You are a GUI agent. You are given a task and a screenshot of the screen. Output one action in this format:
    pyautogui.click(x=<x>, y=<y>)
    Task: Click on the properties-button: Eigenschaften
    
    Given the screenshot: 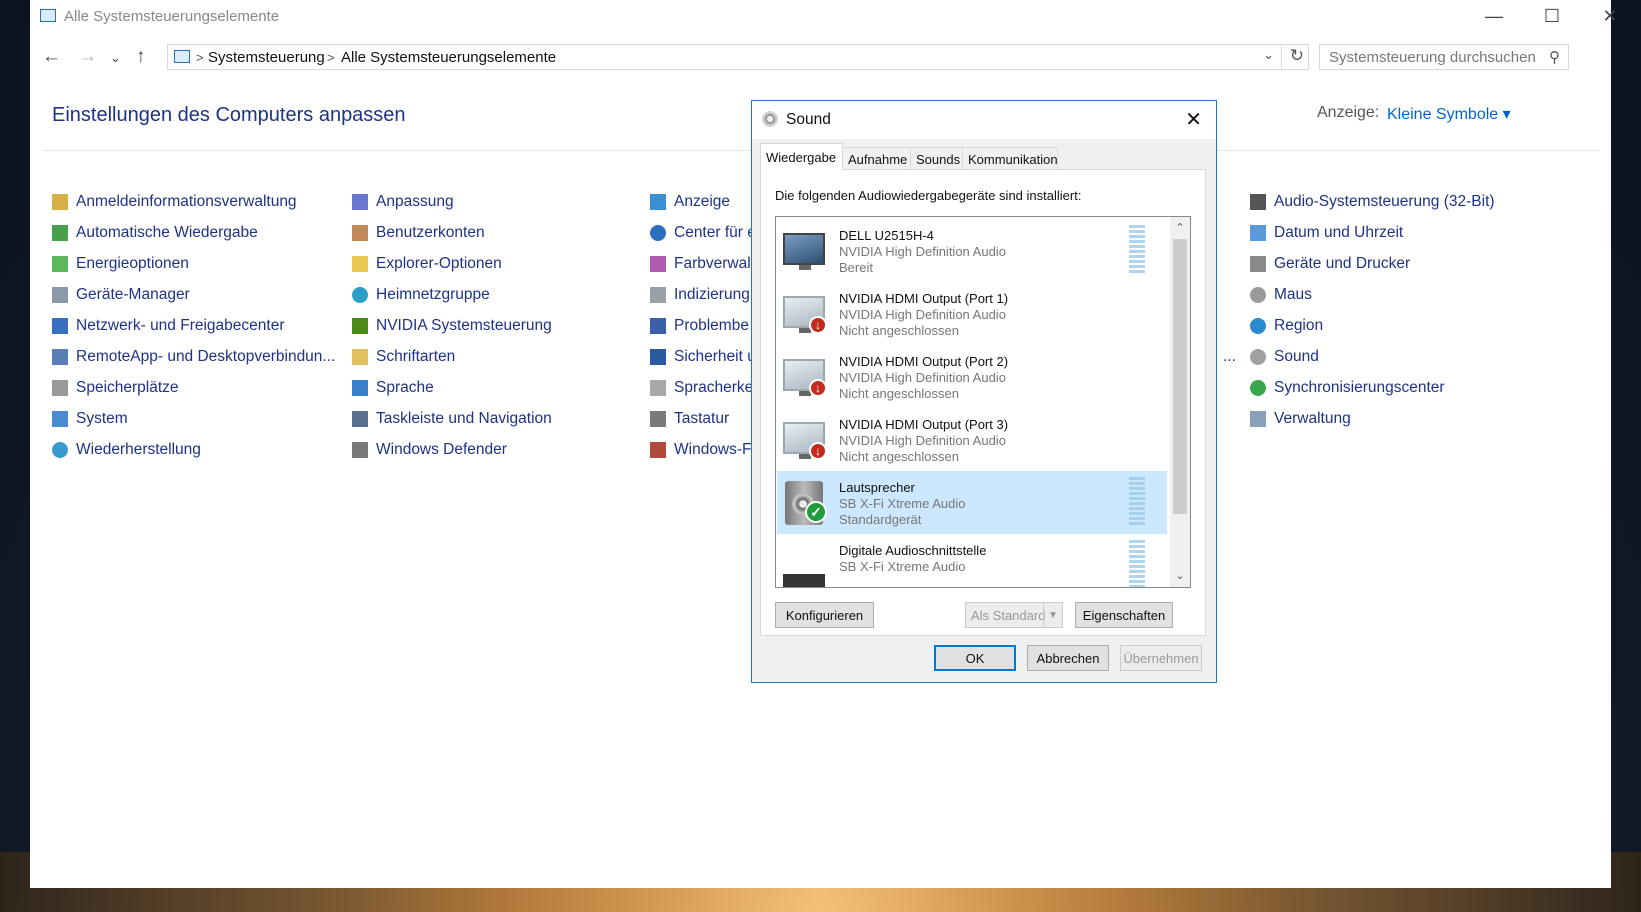 What is the action you would take?
    pyautogui.click(x=1124, y=615)
    